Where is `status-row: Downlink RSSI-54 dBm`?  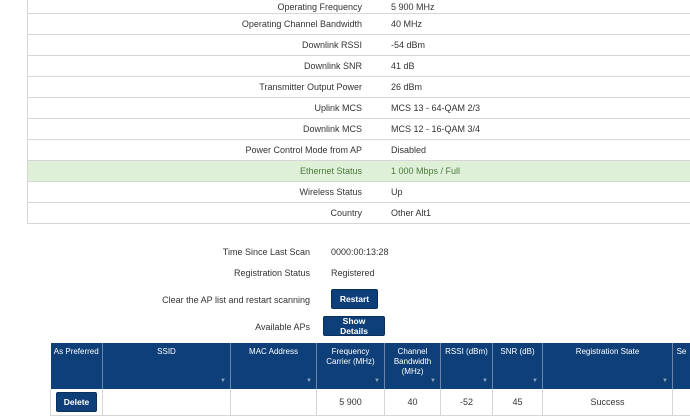
status-row: Downlink RSSI-54 dBm is located at coordinates (359, 45).